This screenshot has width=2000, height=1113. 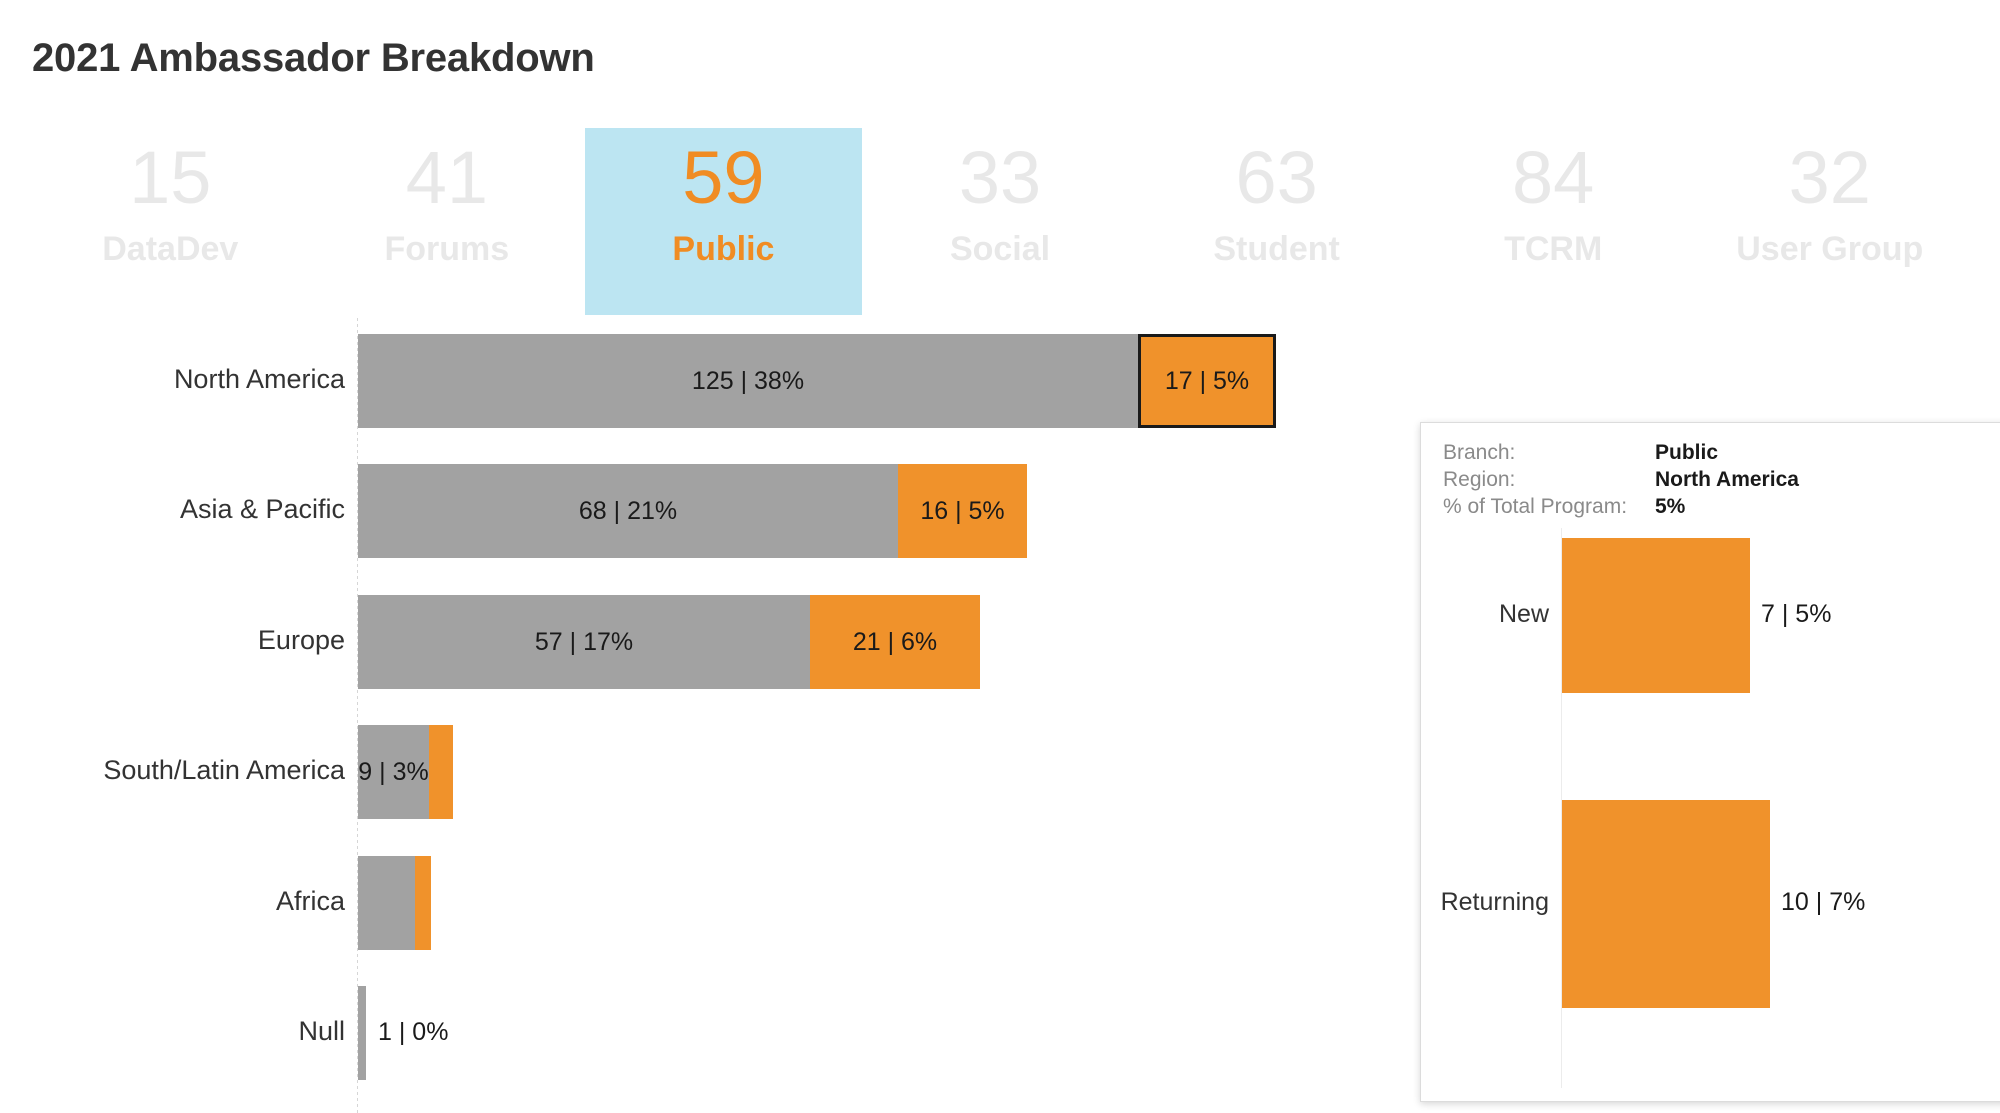 I want to click on tooltip-meta-key: % of Total Program:, so click(x=1535, y=506).